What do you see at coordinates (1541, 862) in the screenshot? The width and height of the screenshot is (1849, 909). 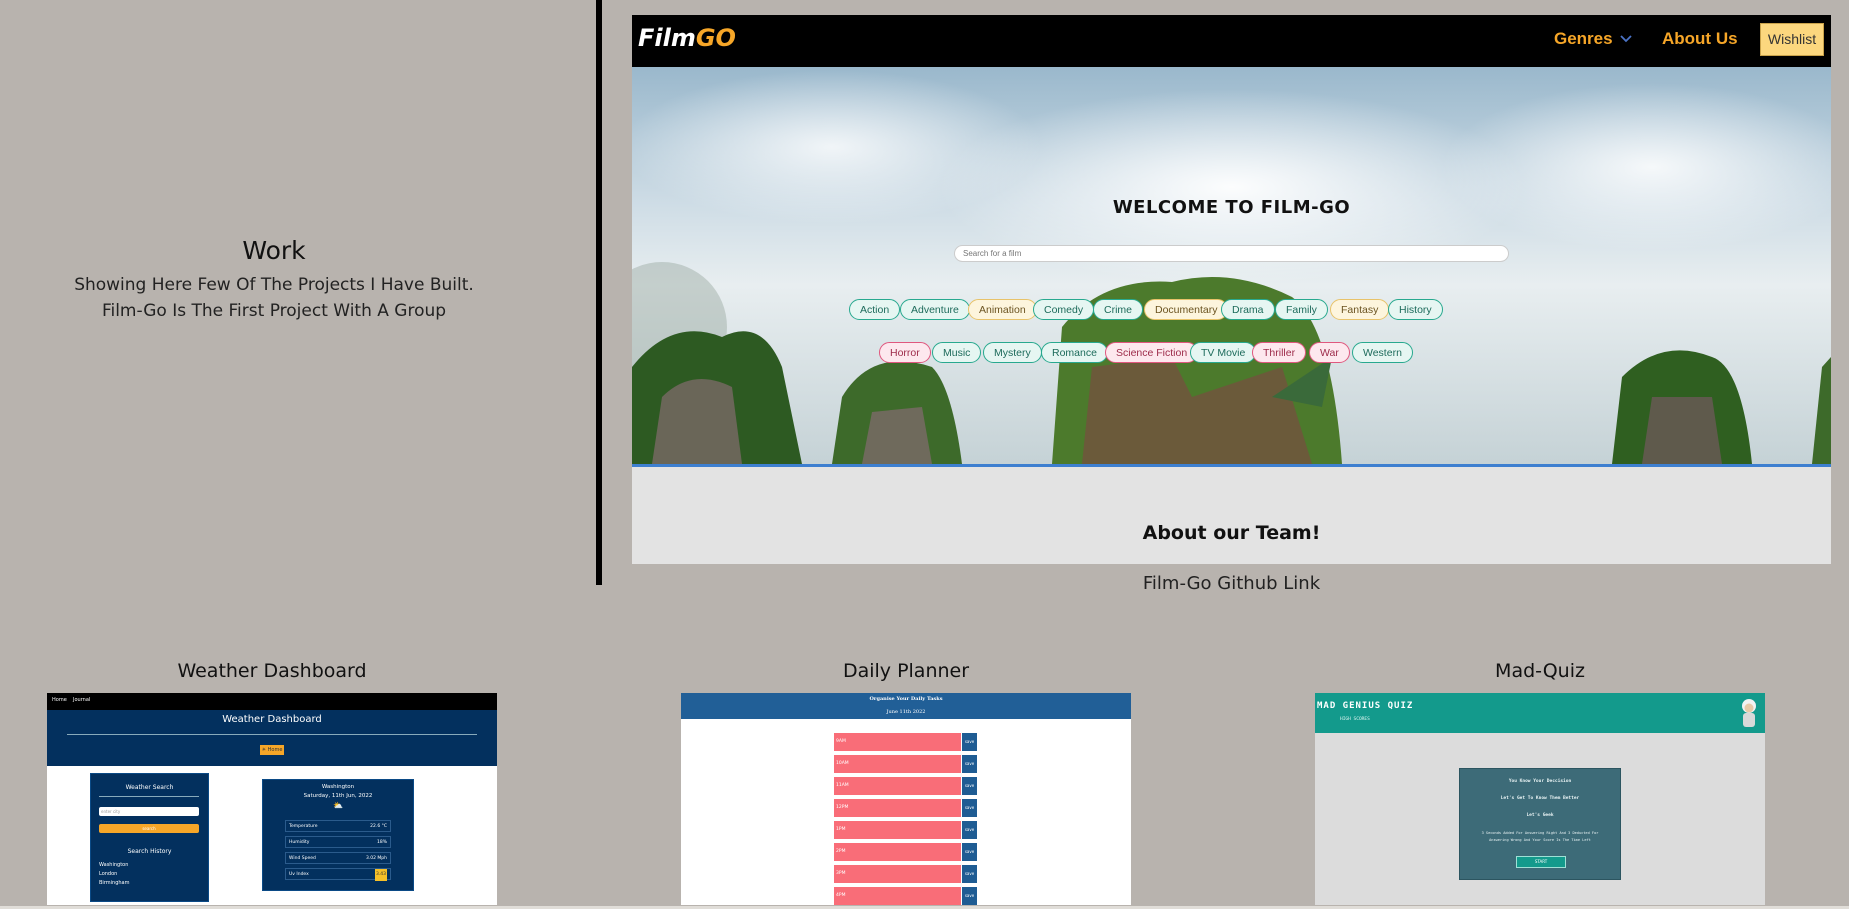 I see `quiz-start-button: START` at bounding box center [1541, 862].